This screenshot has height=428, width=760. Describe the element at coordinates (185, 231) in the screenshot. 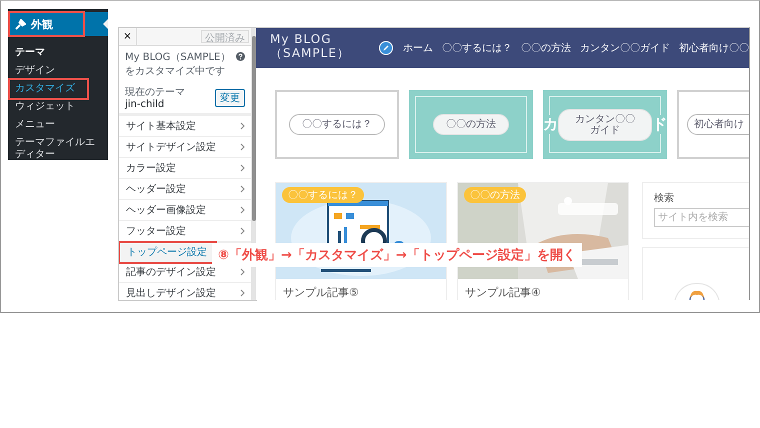

I see `section-item: フッター設定` at that location.